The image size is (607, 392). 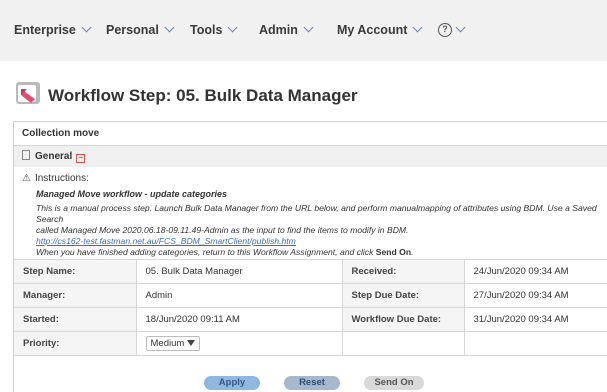 What do you see at coordinates (75, 319) in the screenshot?
I see `started-label: Started:` at bounding box center [75, 319].